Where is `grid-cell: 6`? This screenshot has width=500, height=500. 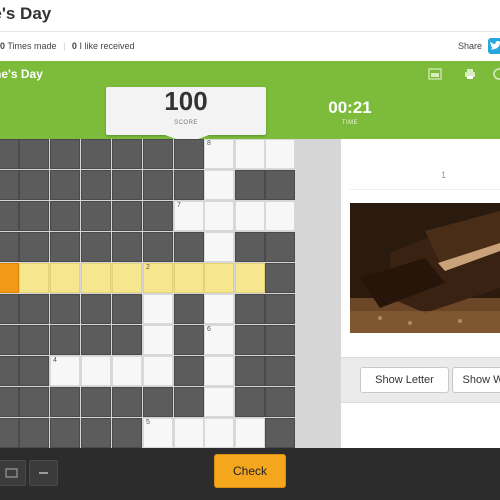
grid-cell: 6 is located at coordinates (219, 340).